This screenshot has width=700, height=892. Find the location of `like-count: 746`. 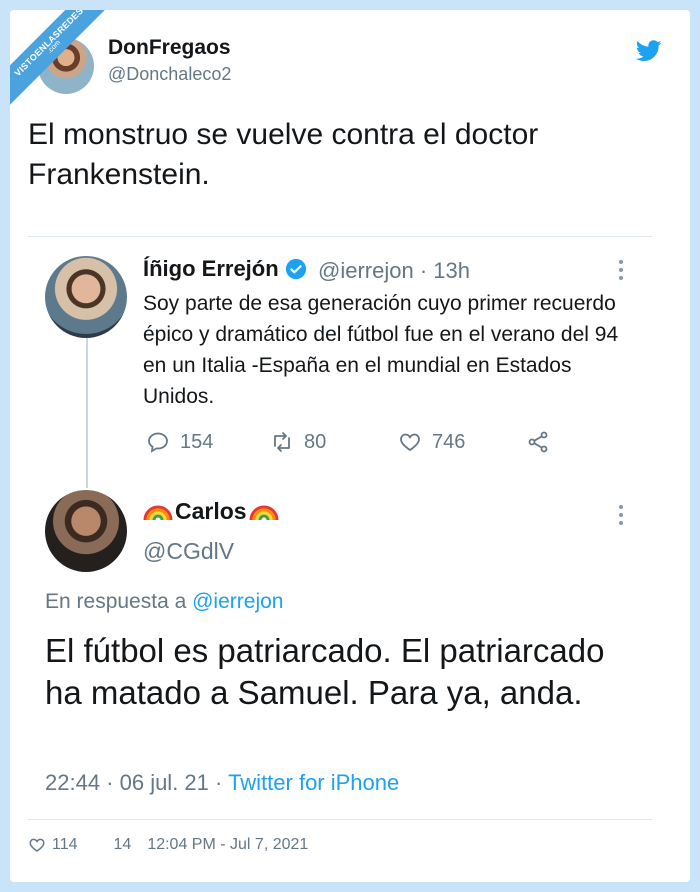

like-count: 746 is located at coordinates (449, 441).